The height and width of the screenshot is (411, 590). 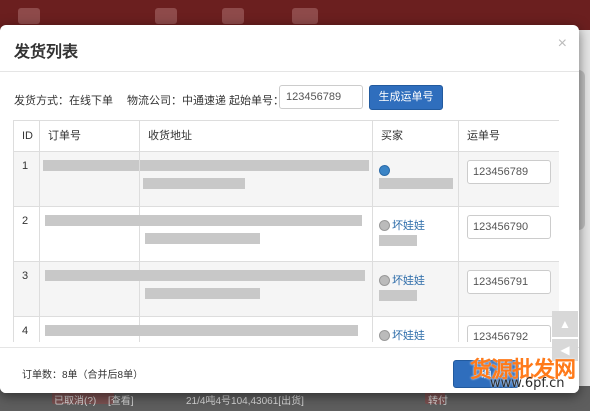 What do you see at coordinates (46, 52) in the screenshot?
I see `dialog-title: 发货列表` at bounding box center [46, 52].